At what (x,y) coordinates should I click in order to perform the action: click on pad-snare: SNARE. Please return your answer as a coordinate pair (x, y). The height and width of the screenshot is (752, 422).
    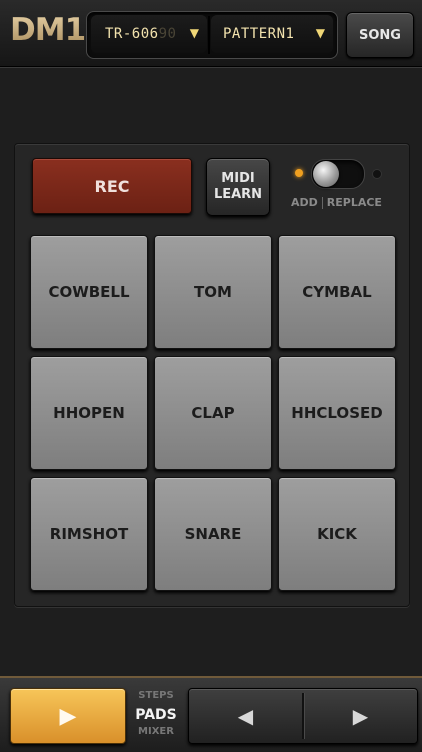
    Looking at the image, I should click on (213, 534).